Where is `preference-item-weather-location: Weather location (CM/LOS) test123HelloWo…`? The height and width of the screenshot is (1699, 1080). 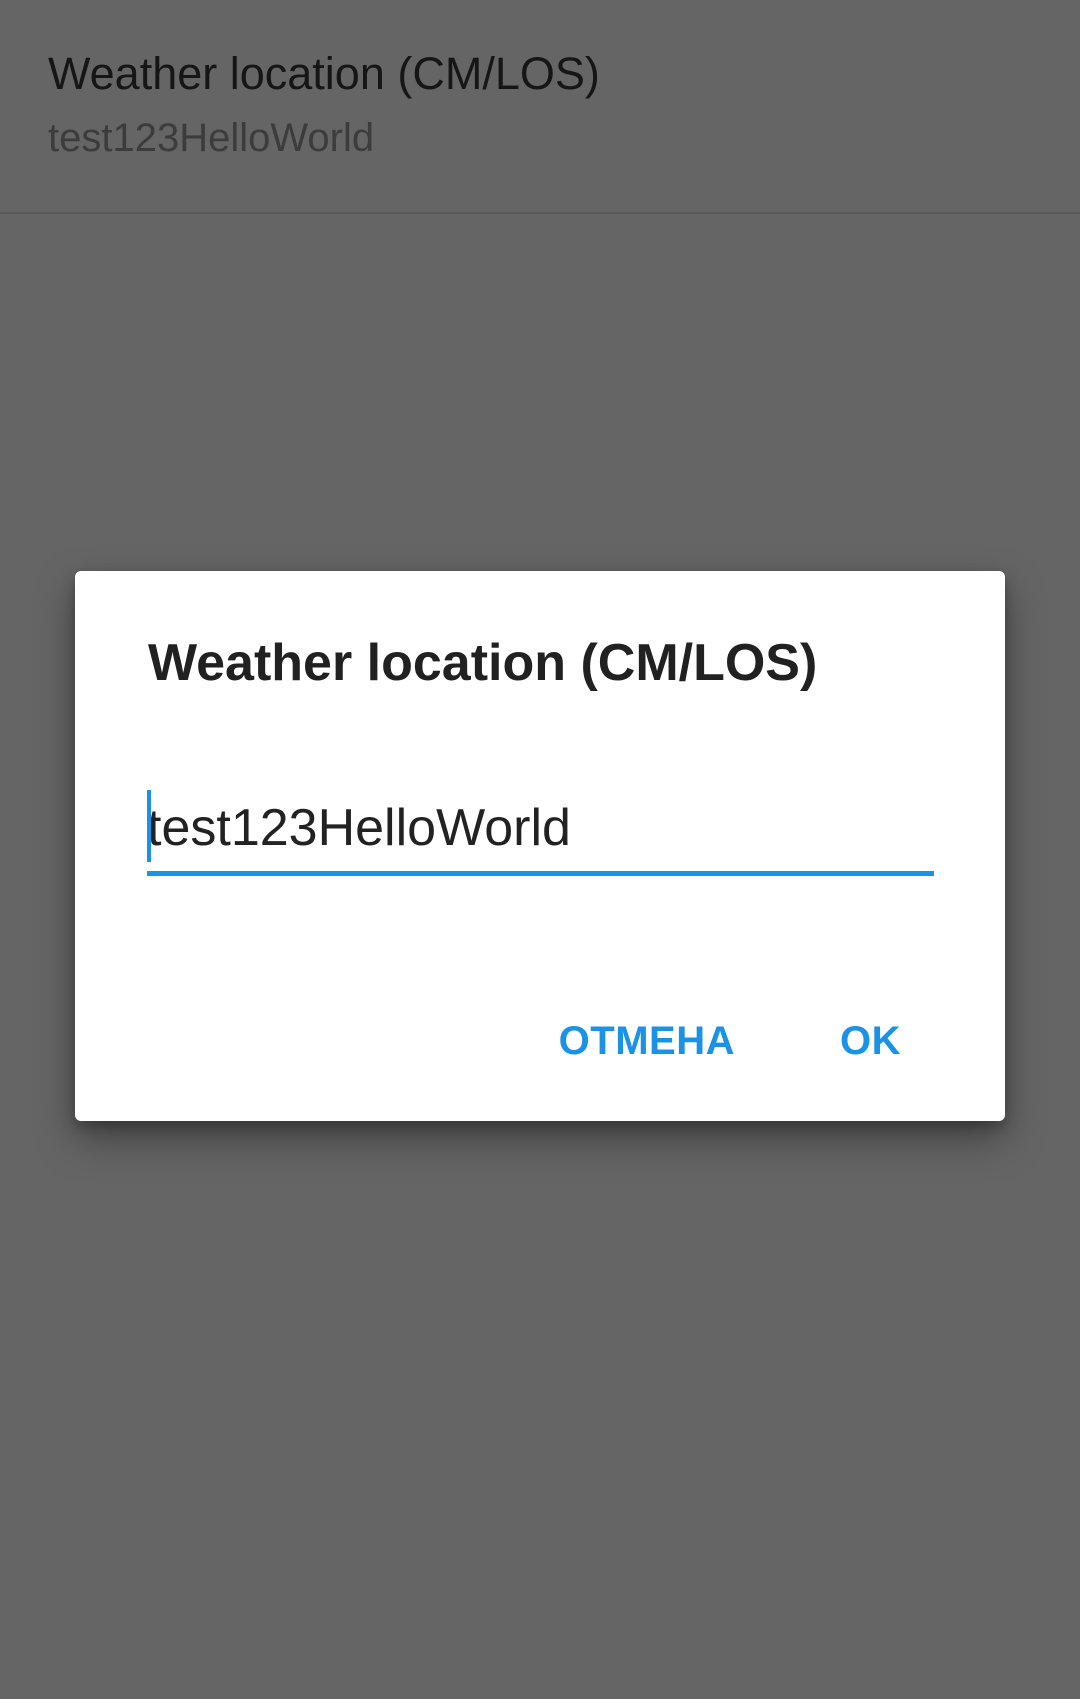 preference-item-weather-location: Weather location (CM/LOS) test123HelloWo… is located at coordinates (540, 107).